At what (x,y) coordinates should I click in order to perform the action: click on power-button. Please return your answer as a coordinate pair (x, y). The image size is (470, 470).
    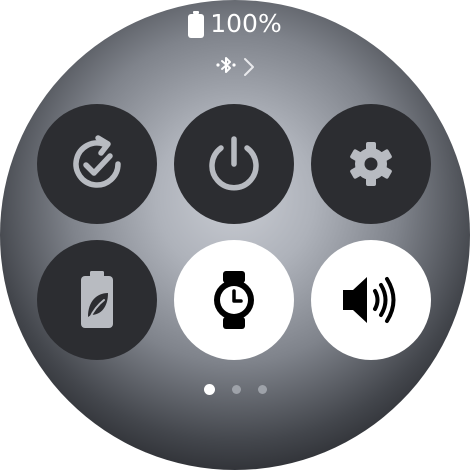
    Looking at the image, I should click on (234, 164).